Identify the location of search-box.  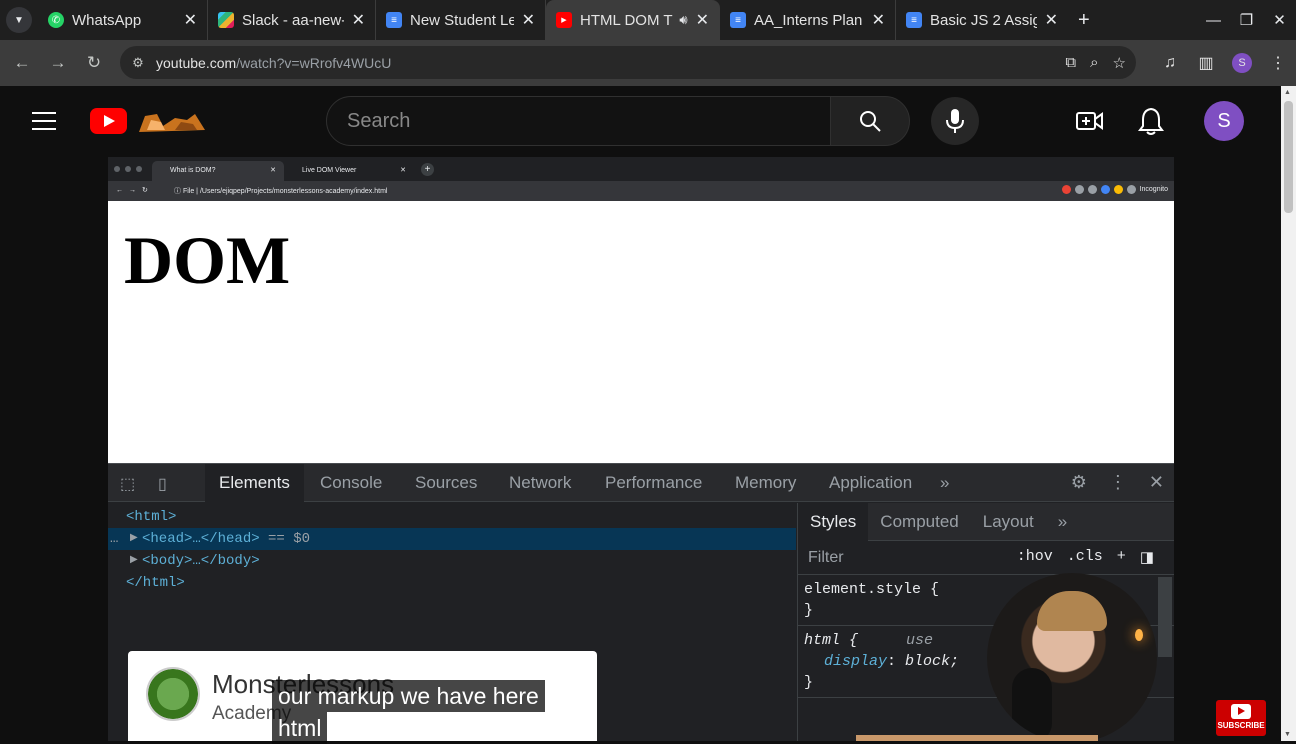
(578, 121).